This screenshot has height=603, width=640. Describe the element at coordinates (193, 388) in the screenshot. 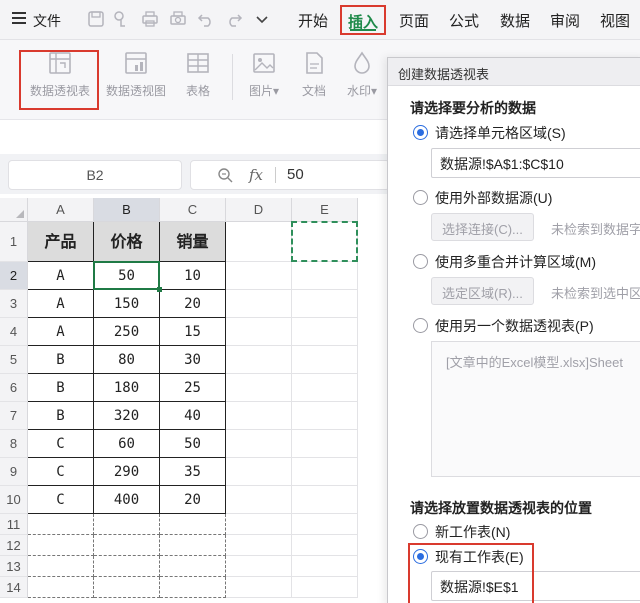

I see `data-cell: 25` at that location.